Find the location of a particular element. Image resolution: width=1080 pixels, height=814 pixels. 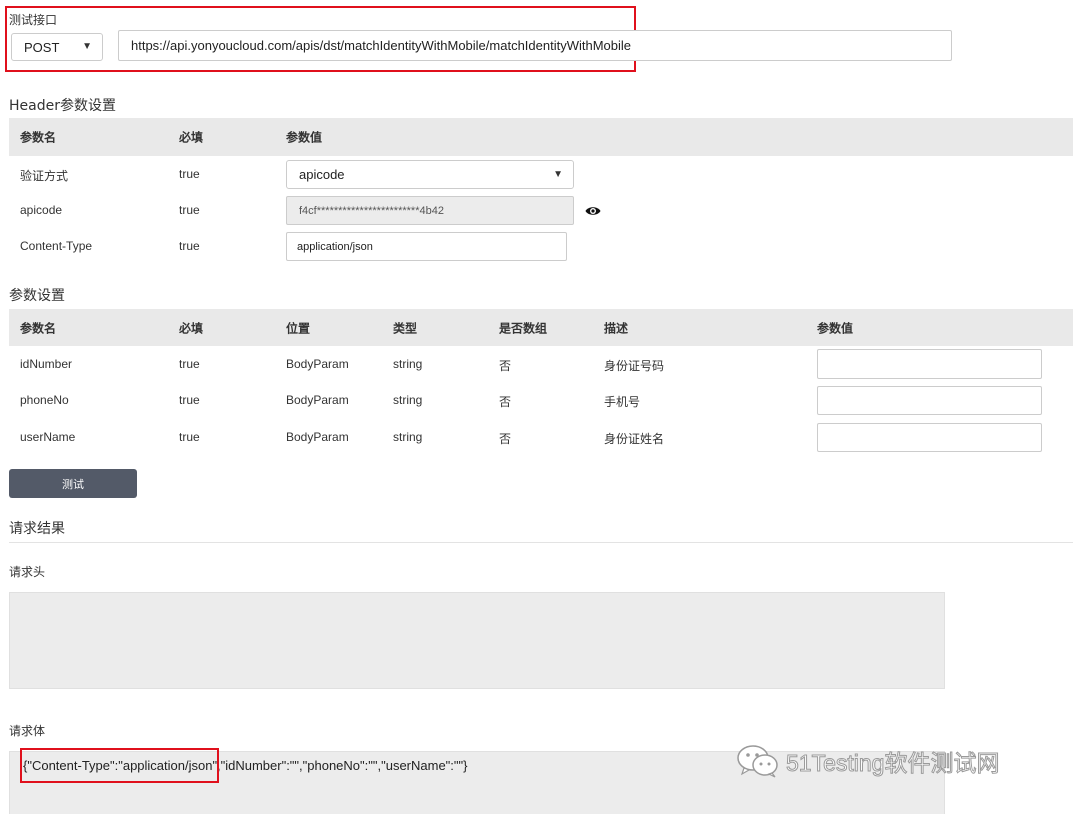

col-is-array: 是否数组 is located at coordinates (523, 328).